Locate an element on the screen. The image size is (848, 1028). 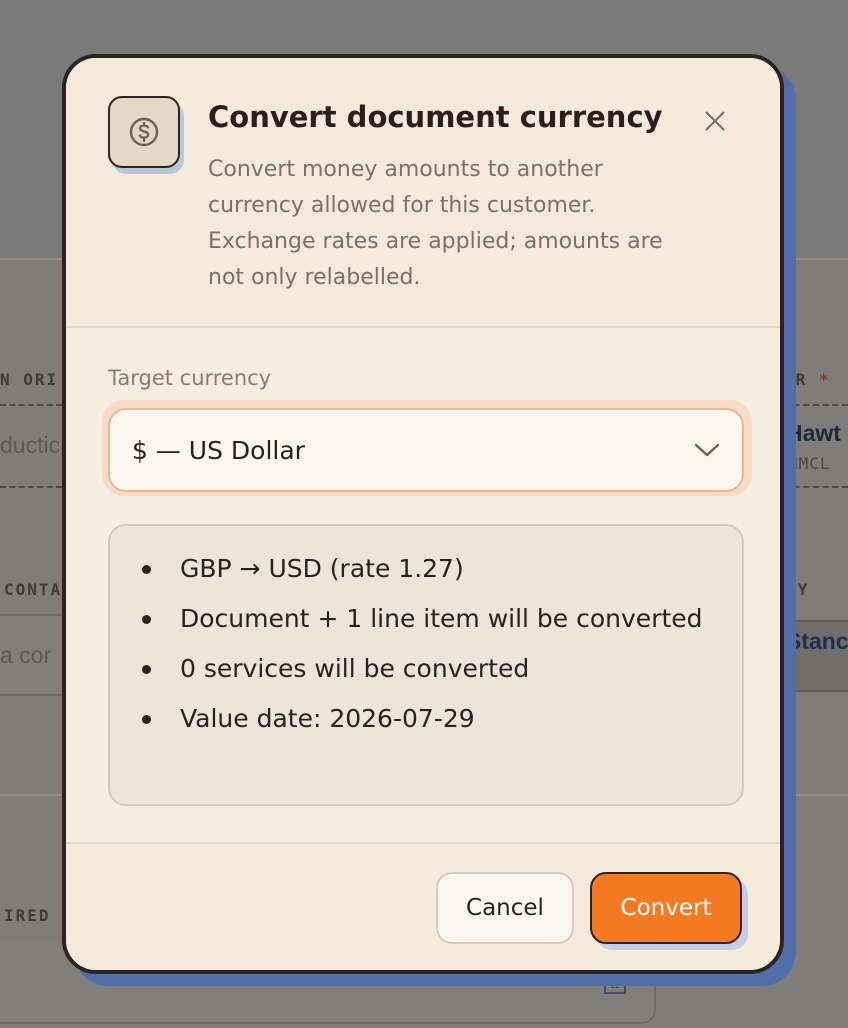
summary-item: Value date: 2026-07-29 is located at coordinates (431, 719).